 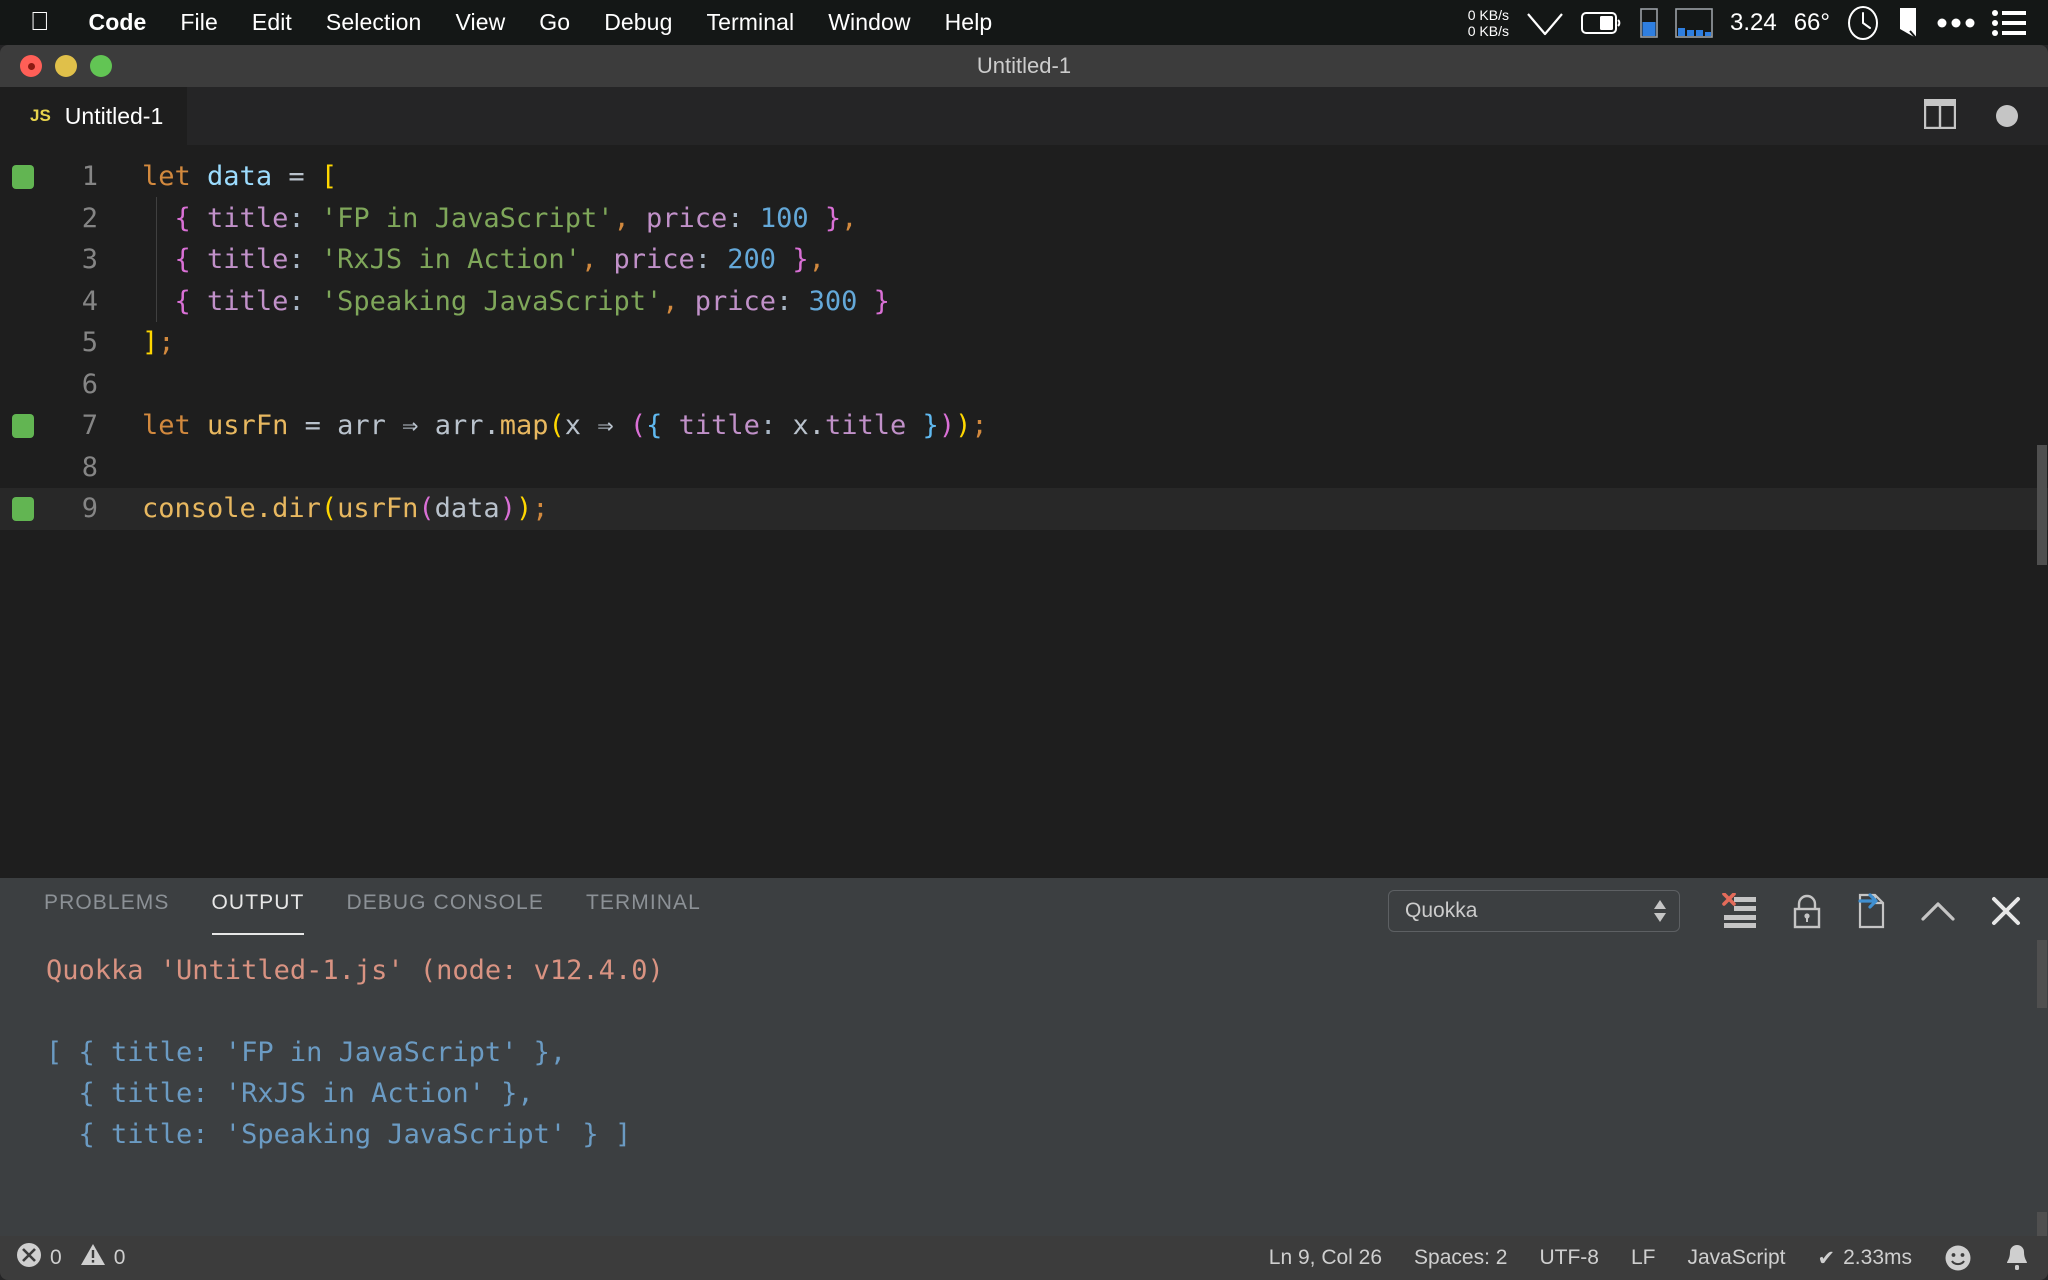 What do you see at coordinates (89, 176) in the screenshot?
I see `line-number: 1` at bounding box center [89, 176].